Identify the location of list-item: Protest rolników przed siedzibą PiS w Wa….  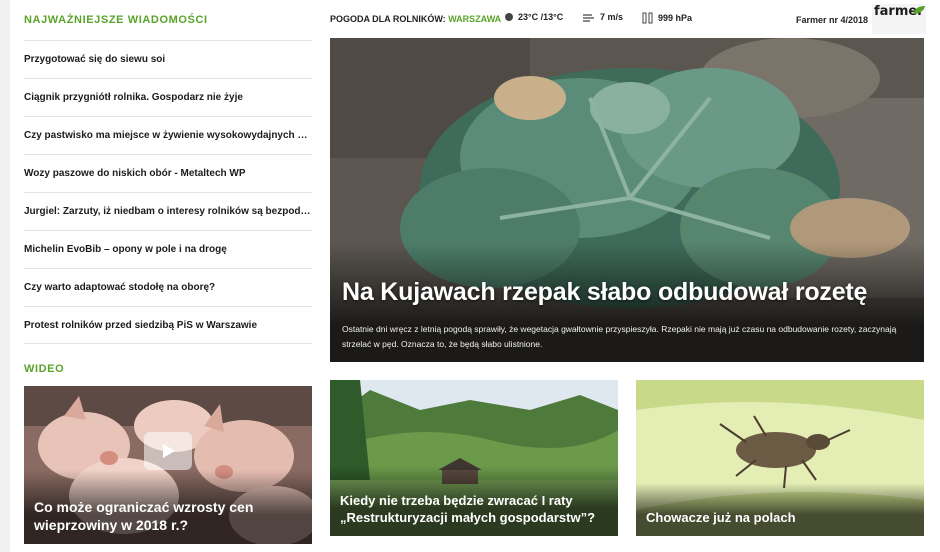
(168, 325).